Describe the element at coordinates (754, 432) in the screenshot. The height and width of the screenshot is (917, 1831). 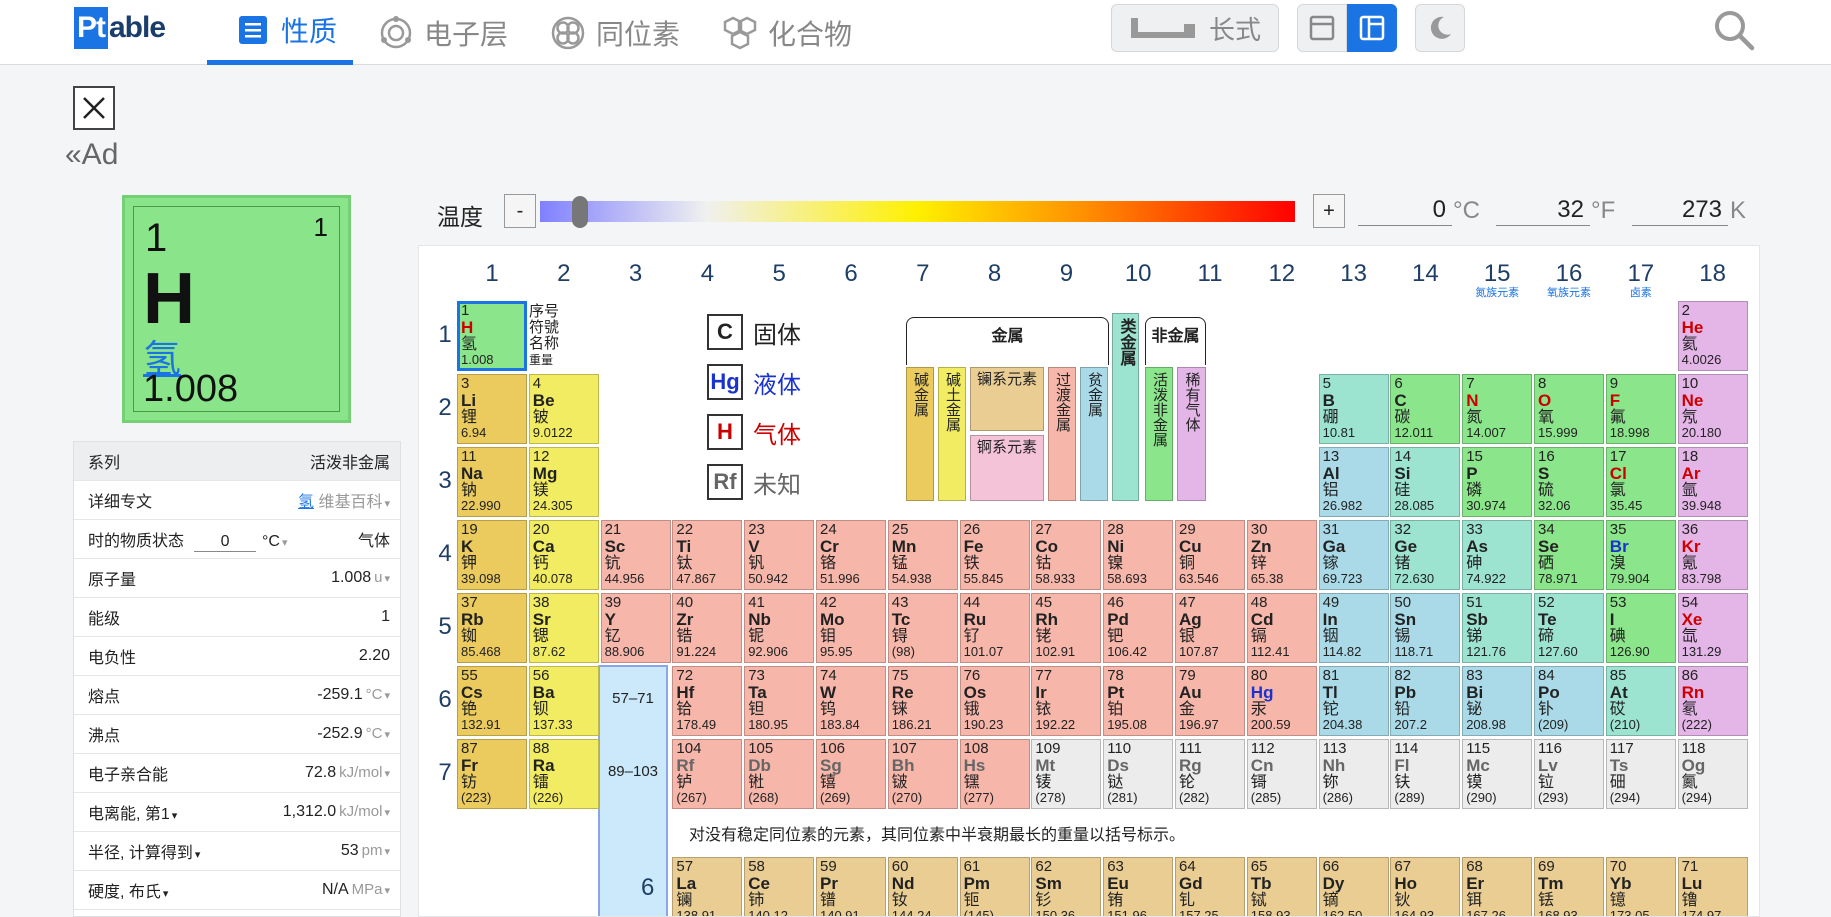
I see `legend-gas: H 气体` at that location.